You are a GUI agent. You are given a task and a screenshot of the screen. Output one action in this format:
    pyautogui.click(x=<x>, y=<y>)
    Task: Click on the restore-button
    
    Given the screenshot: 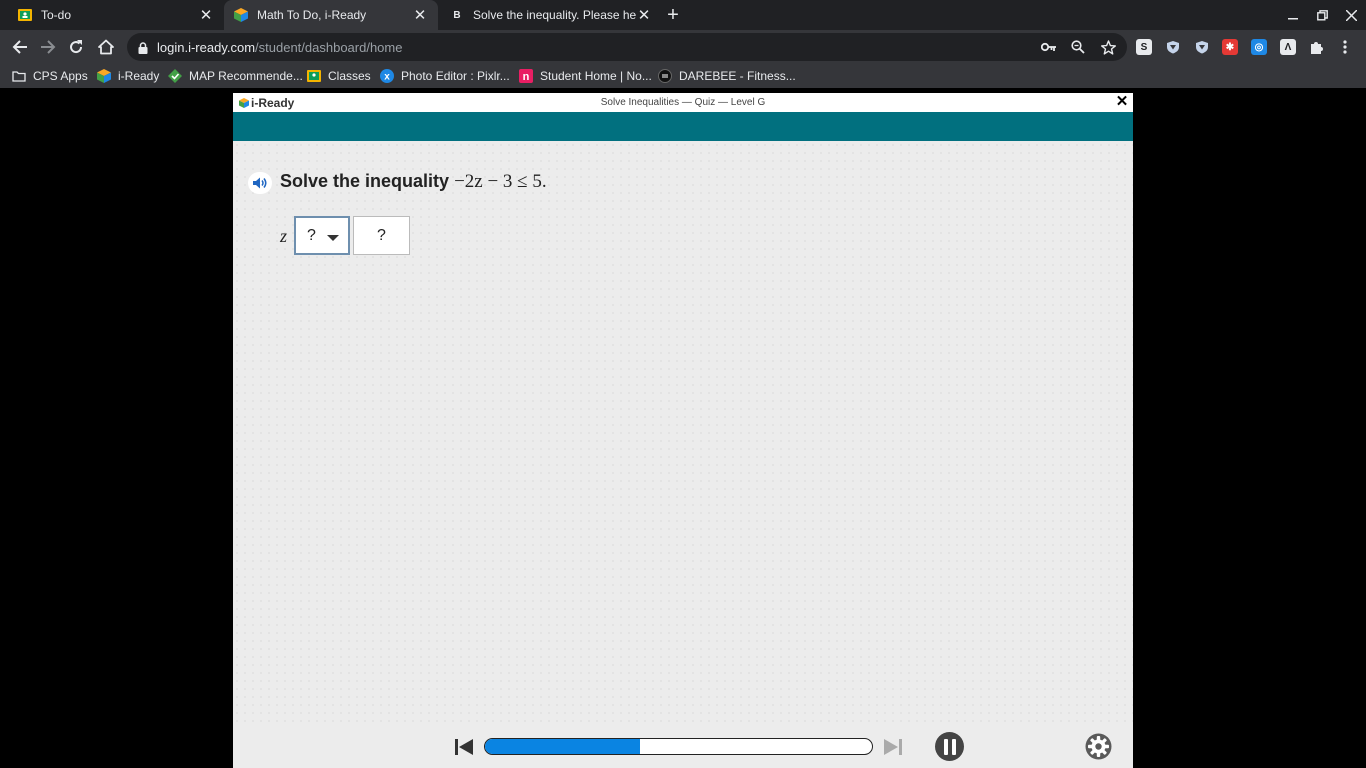 What is the action you would take?
    pyautogui.click(x=1322, y=15)
    